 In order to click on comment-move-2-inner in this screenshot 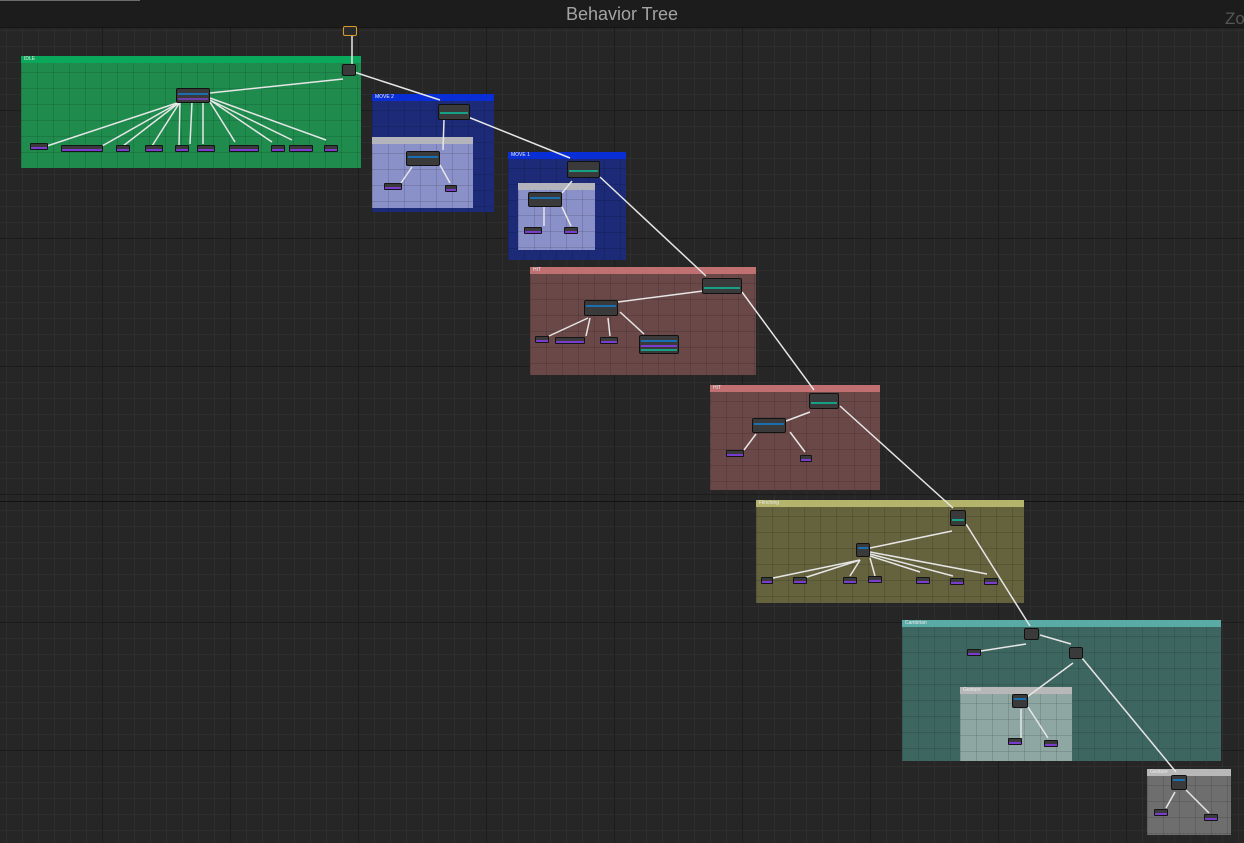, I will do `click(422, 172)`.